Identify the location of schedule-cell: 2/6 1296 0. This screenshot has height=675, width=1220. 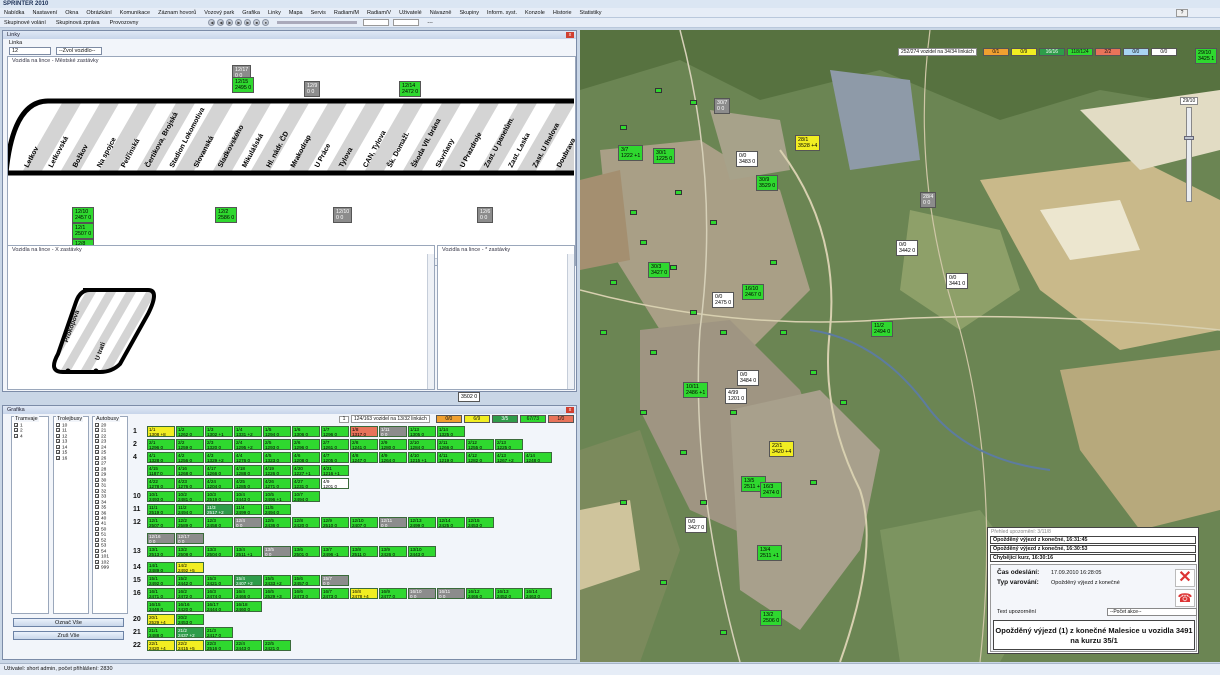
(306, 444).